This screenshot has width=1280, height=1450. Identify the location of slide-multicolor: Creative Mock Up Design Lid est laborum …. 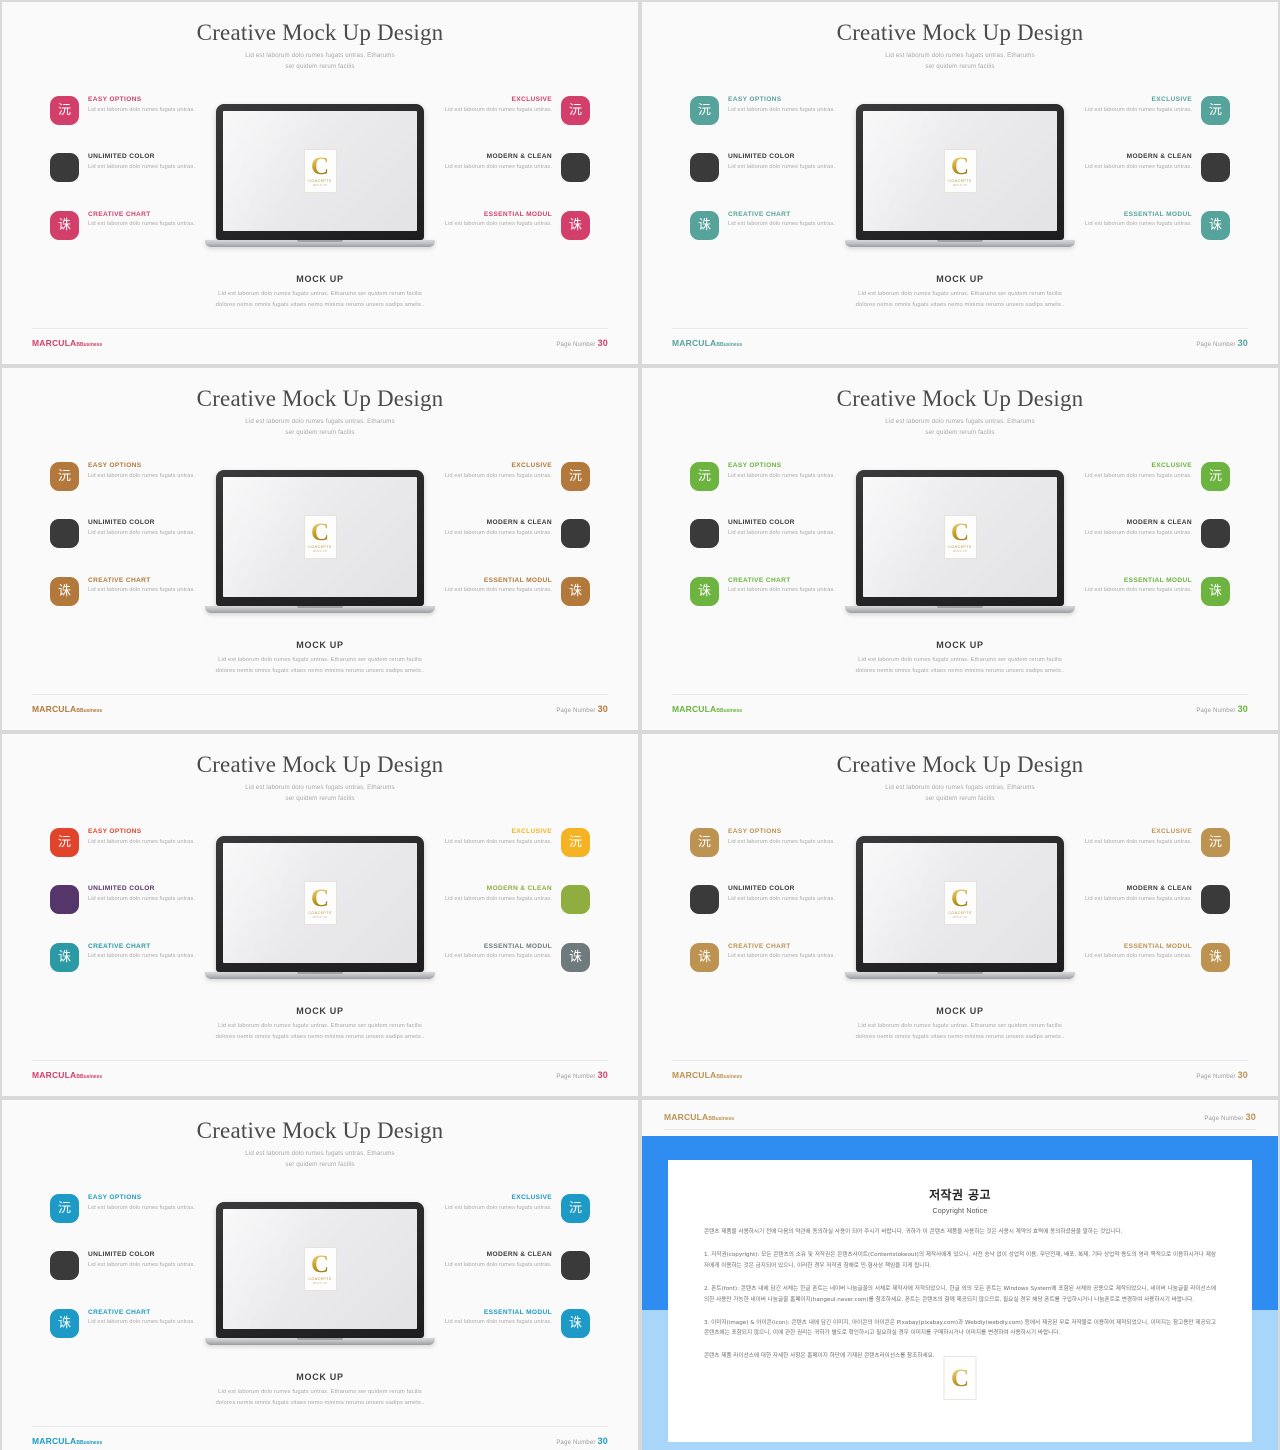
(320, 915).